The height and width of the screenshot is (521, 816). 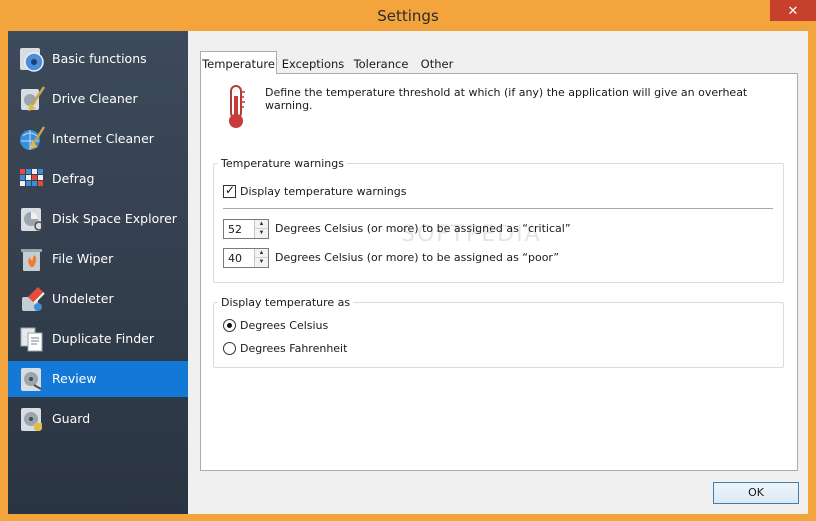 I want to click on critical-temperature-stepper: 52 ▲ ▼, so click(x=246, y=229).